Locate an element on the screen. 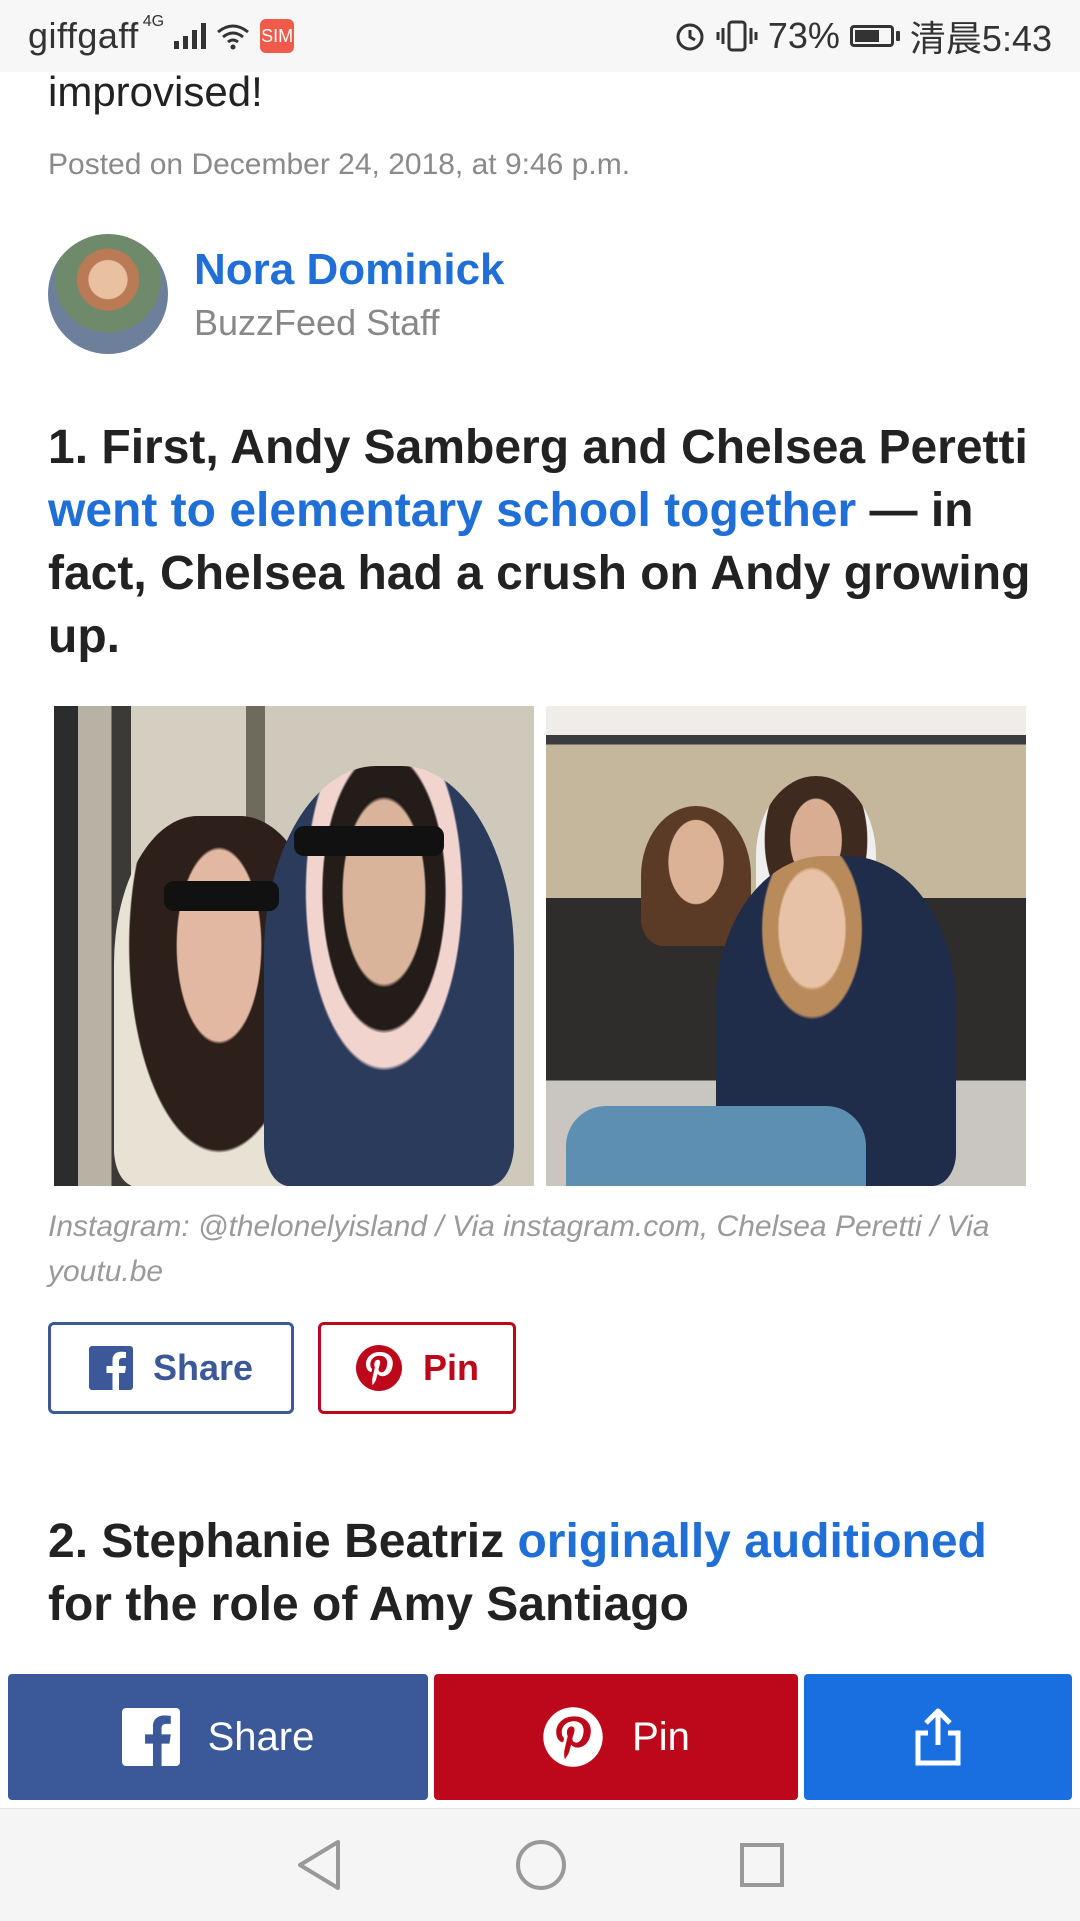  inline-share-row: Share Pin is located at coordinates (548, 1368).